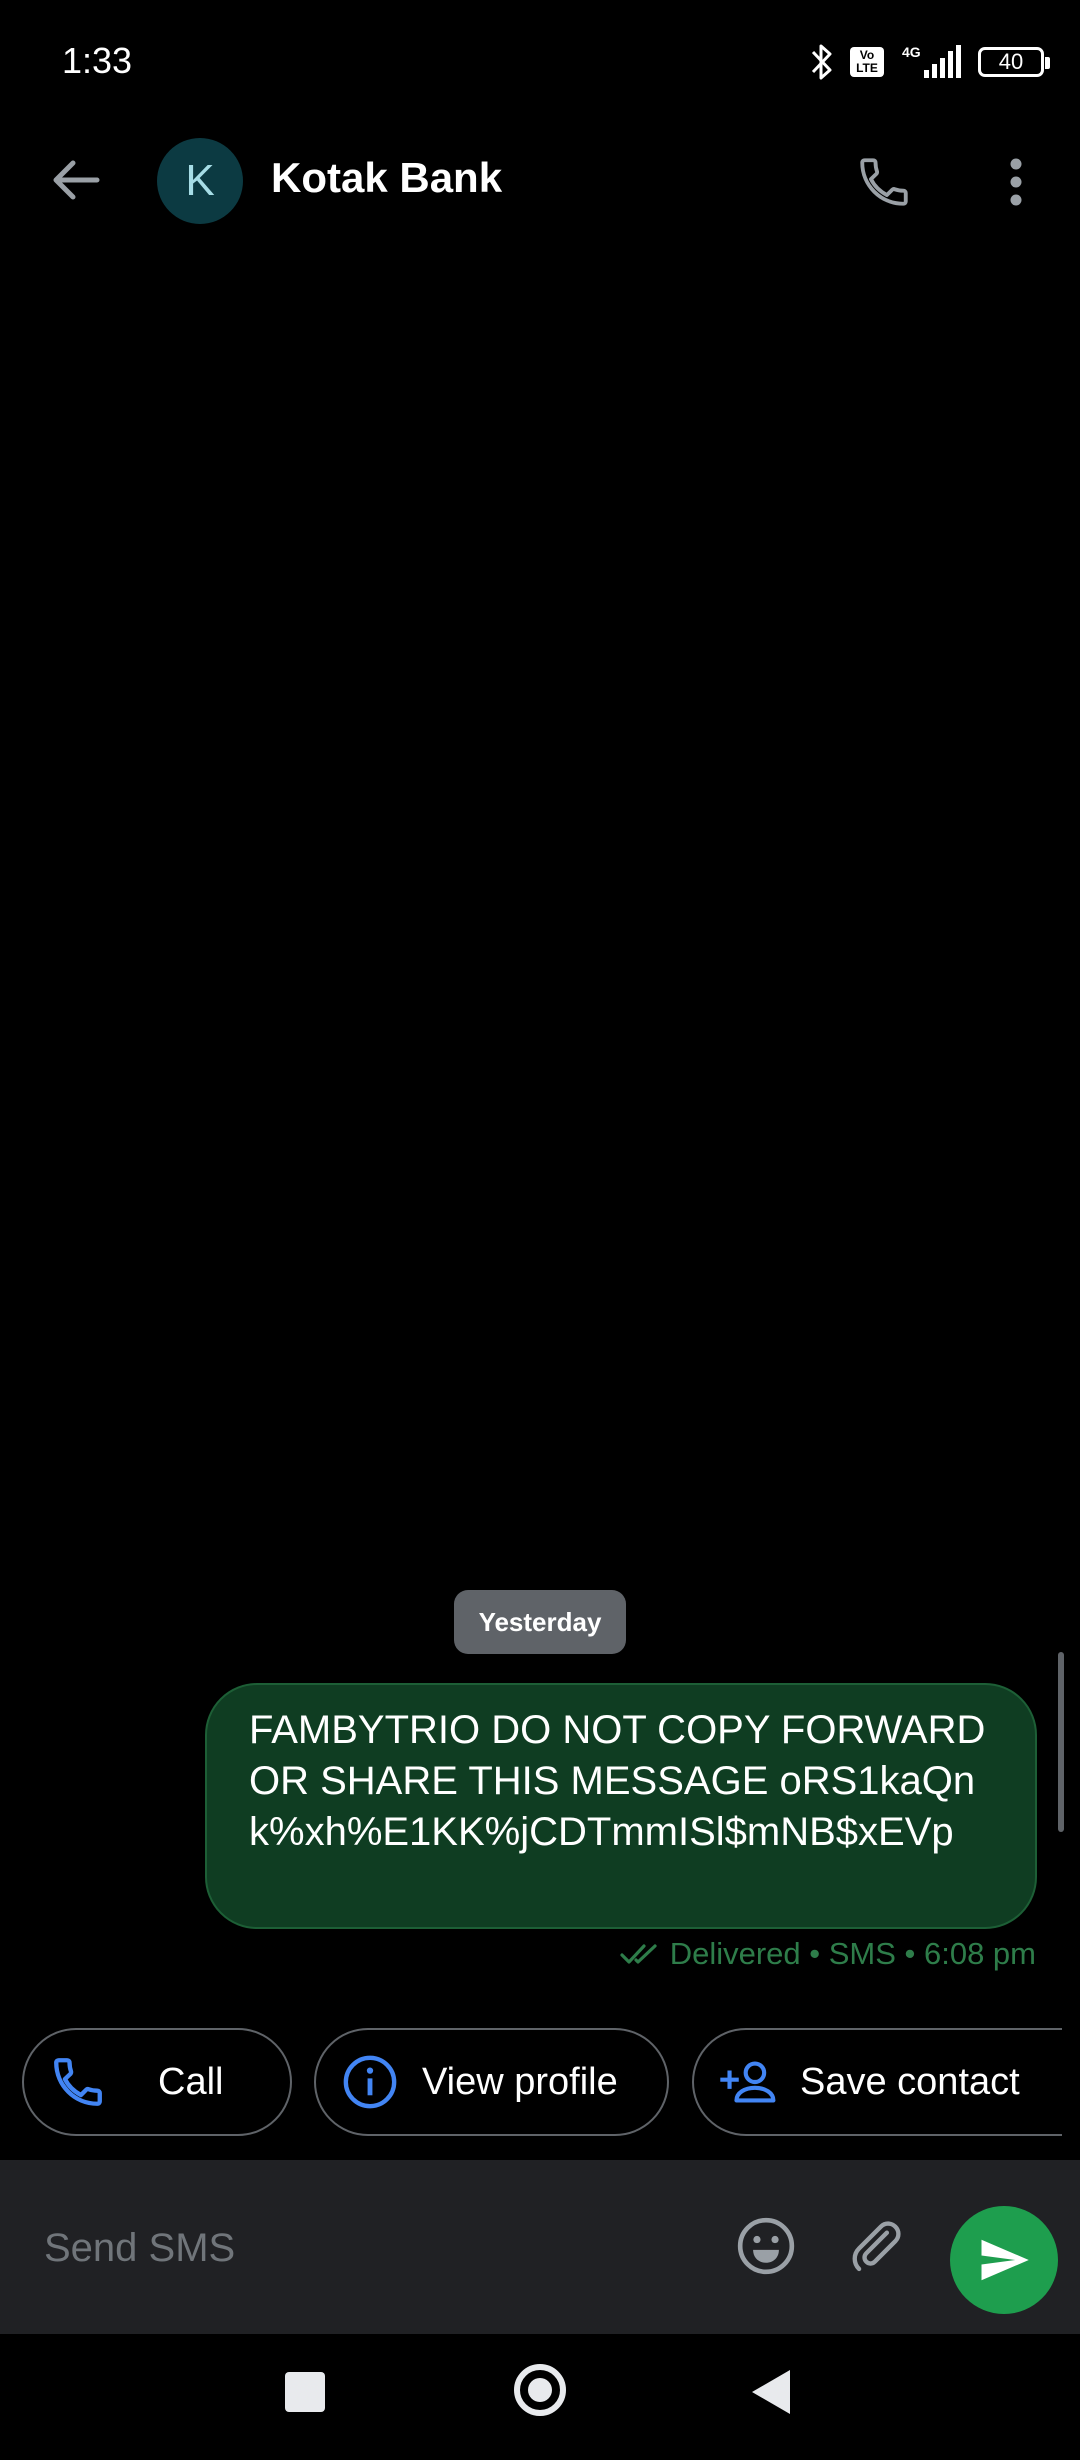 The height and width of the screenshot is (2460, 1080). I want to click on arrow-back-icon, so click(76, 180).